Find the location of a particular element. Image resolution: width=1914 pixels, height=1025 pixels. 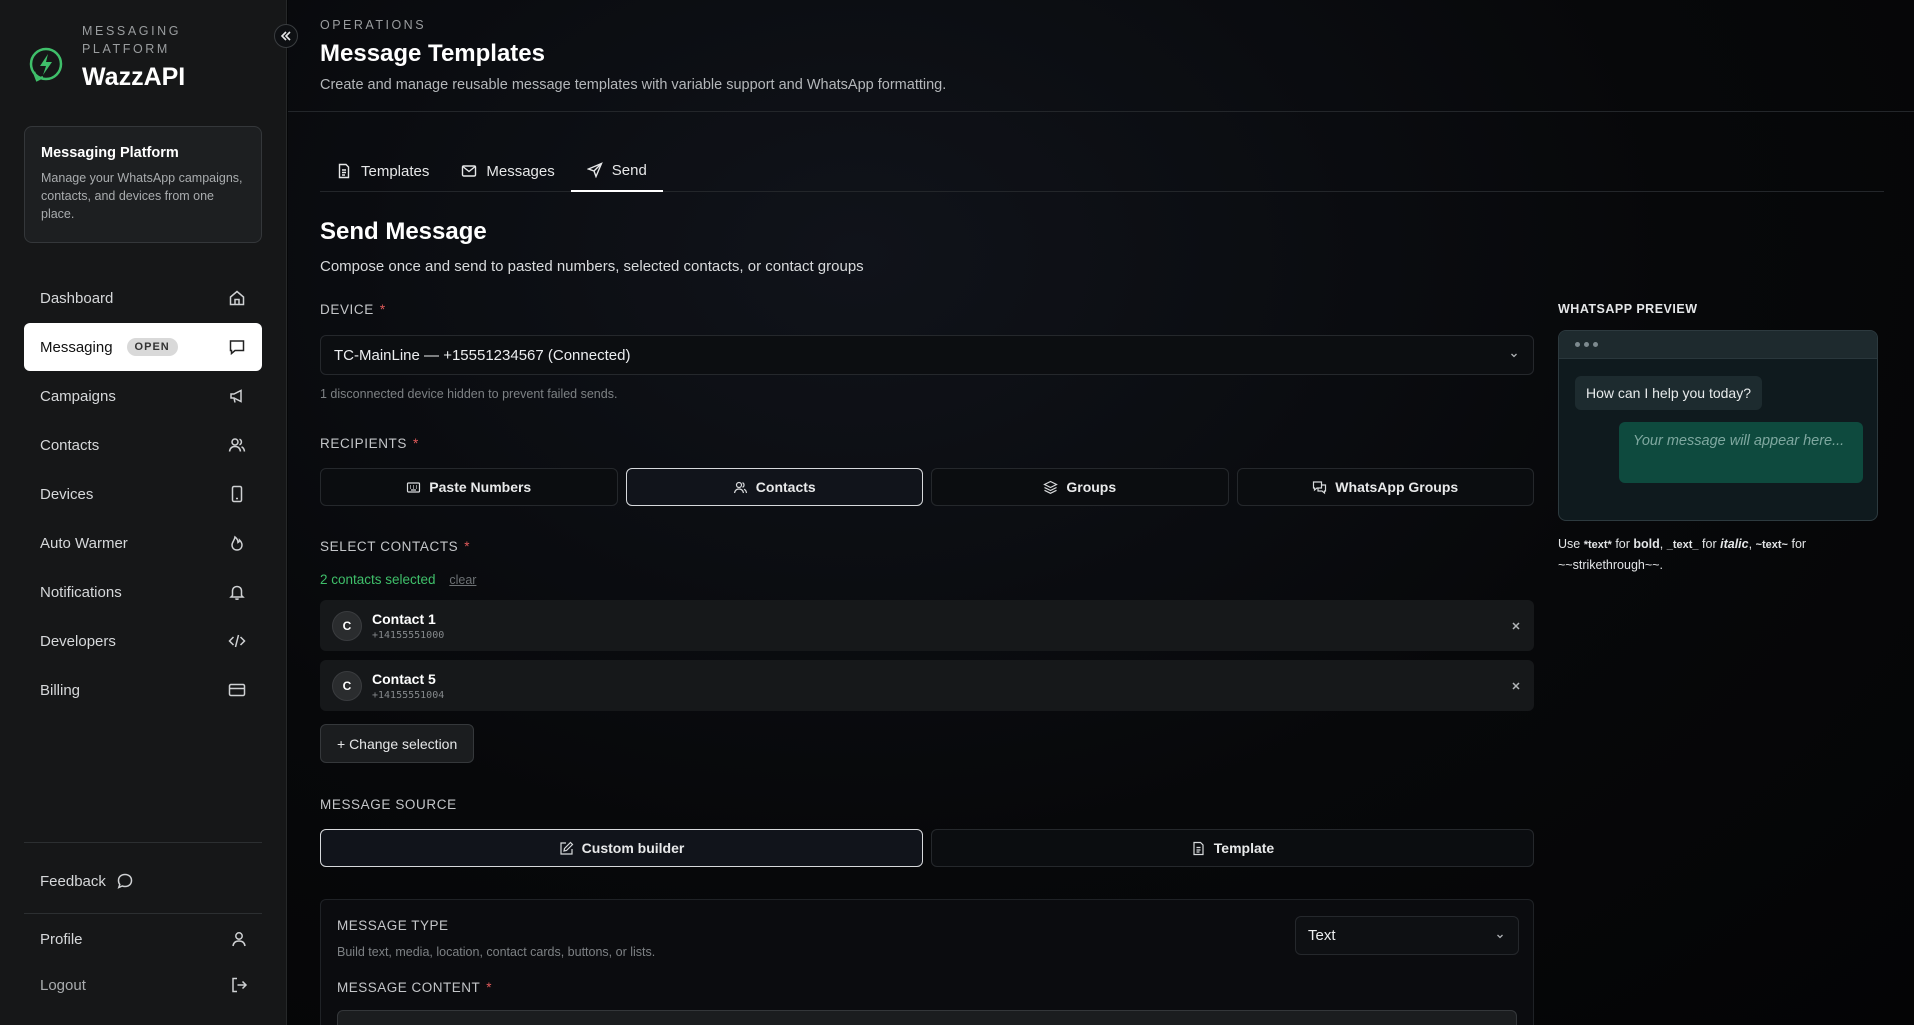

message-content-input is located at coordinates (927, 1017).